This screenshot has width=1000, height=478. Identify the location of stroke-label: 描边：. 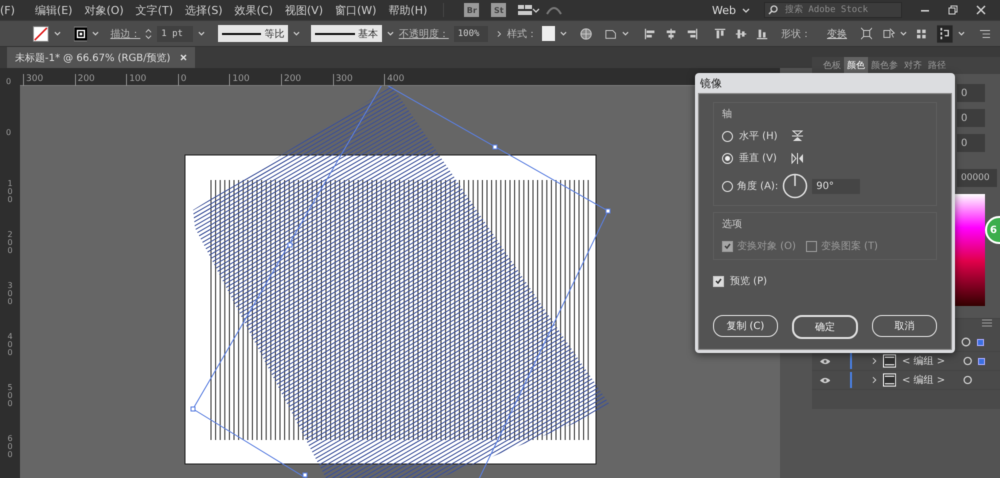
(125, 33).